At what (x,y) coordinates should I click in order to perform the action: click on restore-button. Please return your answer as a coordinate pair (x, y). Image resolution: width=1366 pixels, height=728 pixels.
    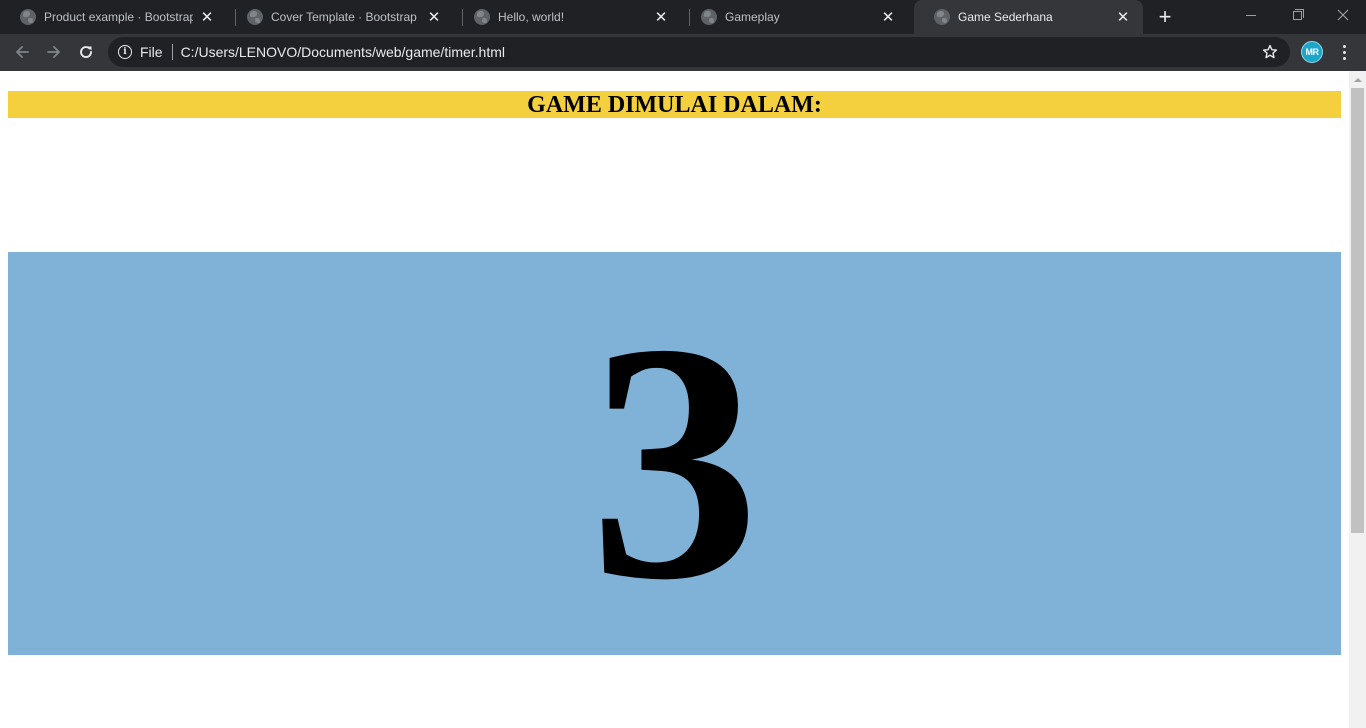
    Looking at the image, I should click on (1297, 15).